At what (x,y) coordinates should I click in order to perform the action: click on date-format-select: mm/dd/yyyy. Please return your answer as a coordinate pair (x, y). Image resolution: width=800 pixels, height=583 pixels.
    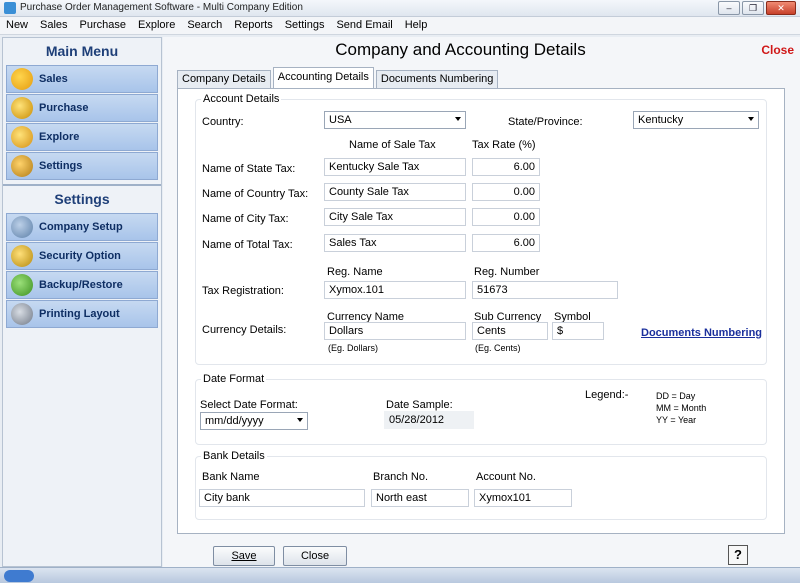
    Looking at the image, I should click on (254, 421).